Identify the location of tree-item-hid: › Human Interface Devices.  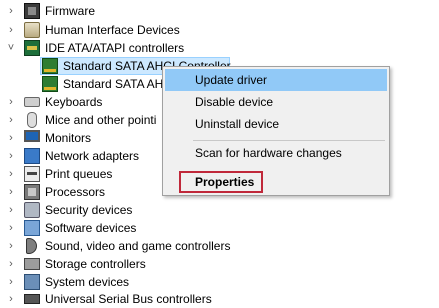
(219, 30).